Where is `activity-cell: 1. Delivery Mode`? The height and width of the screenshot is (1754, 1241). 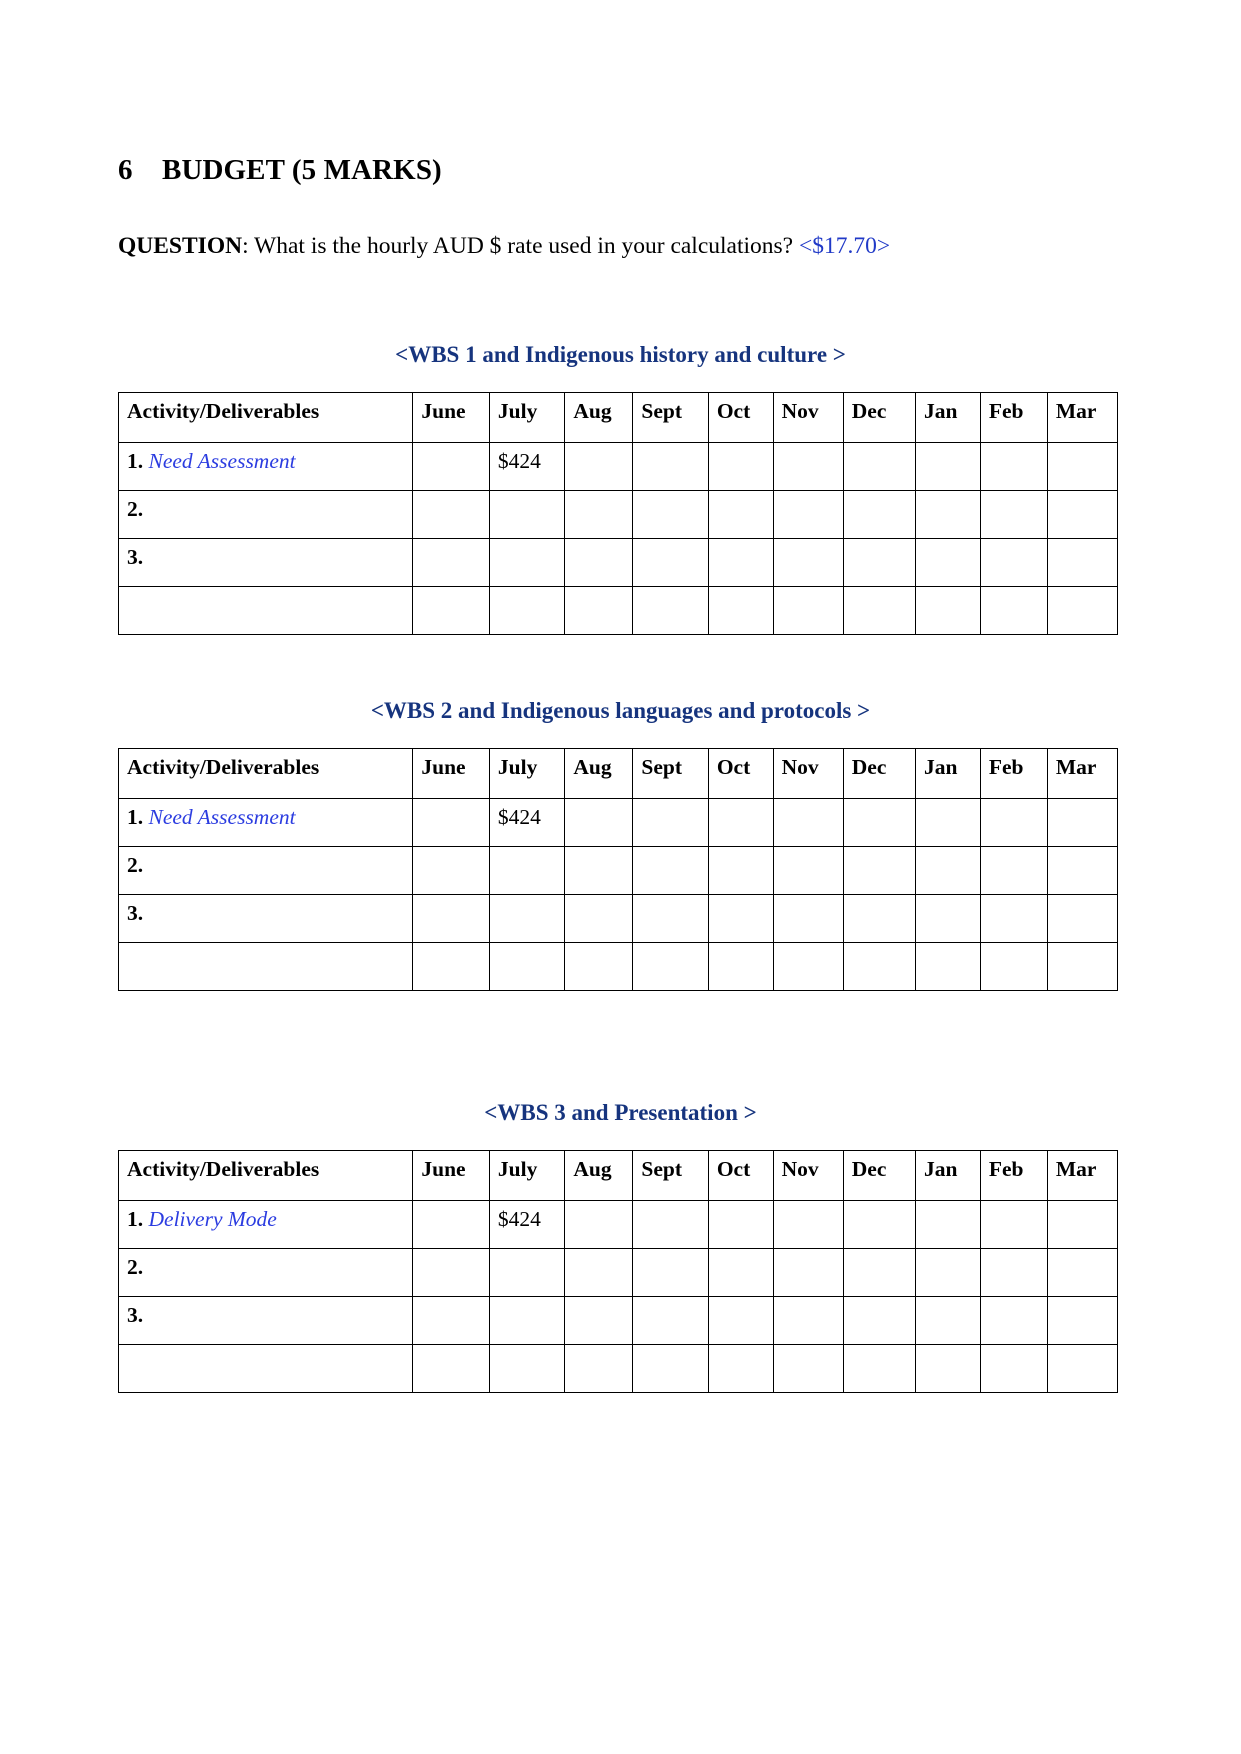 activity-cell: 1. Delivery Mode is located at coordinates (265, 1224).